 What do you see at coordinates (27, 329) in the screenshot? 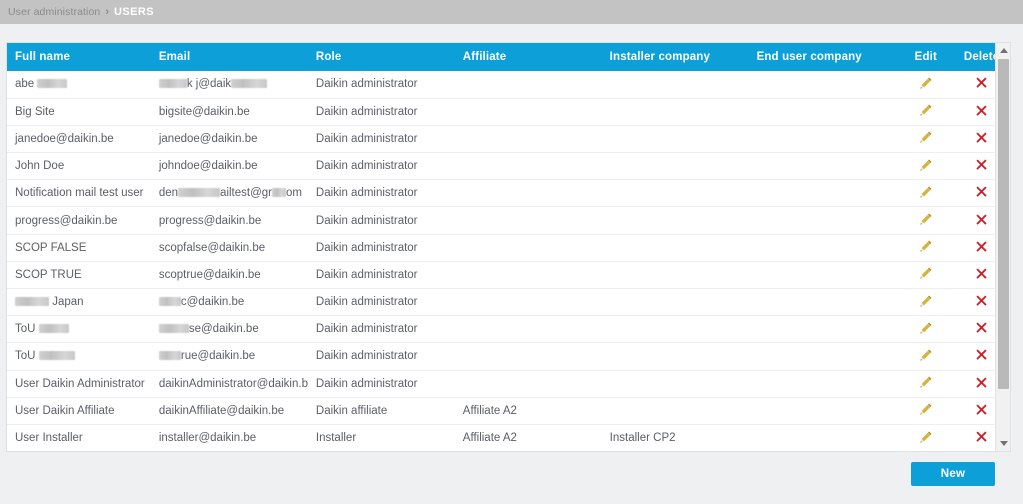
I see `cell-text: ToU` at bounding box center [27, 329].